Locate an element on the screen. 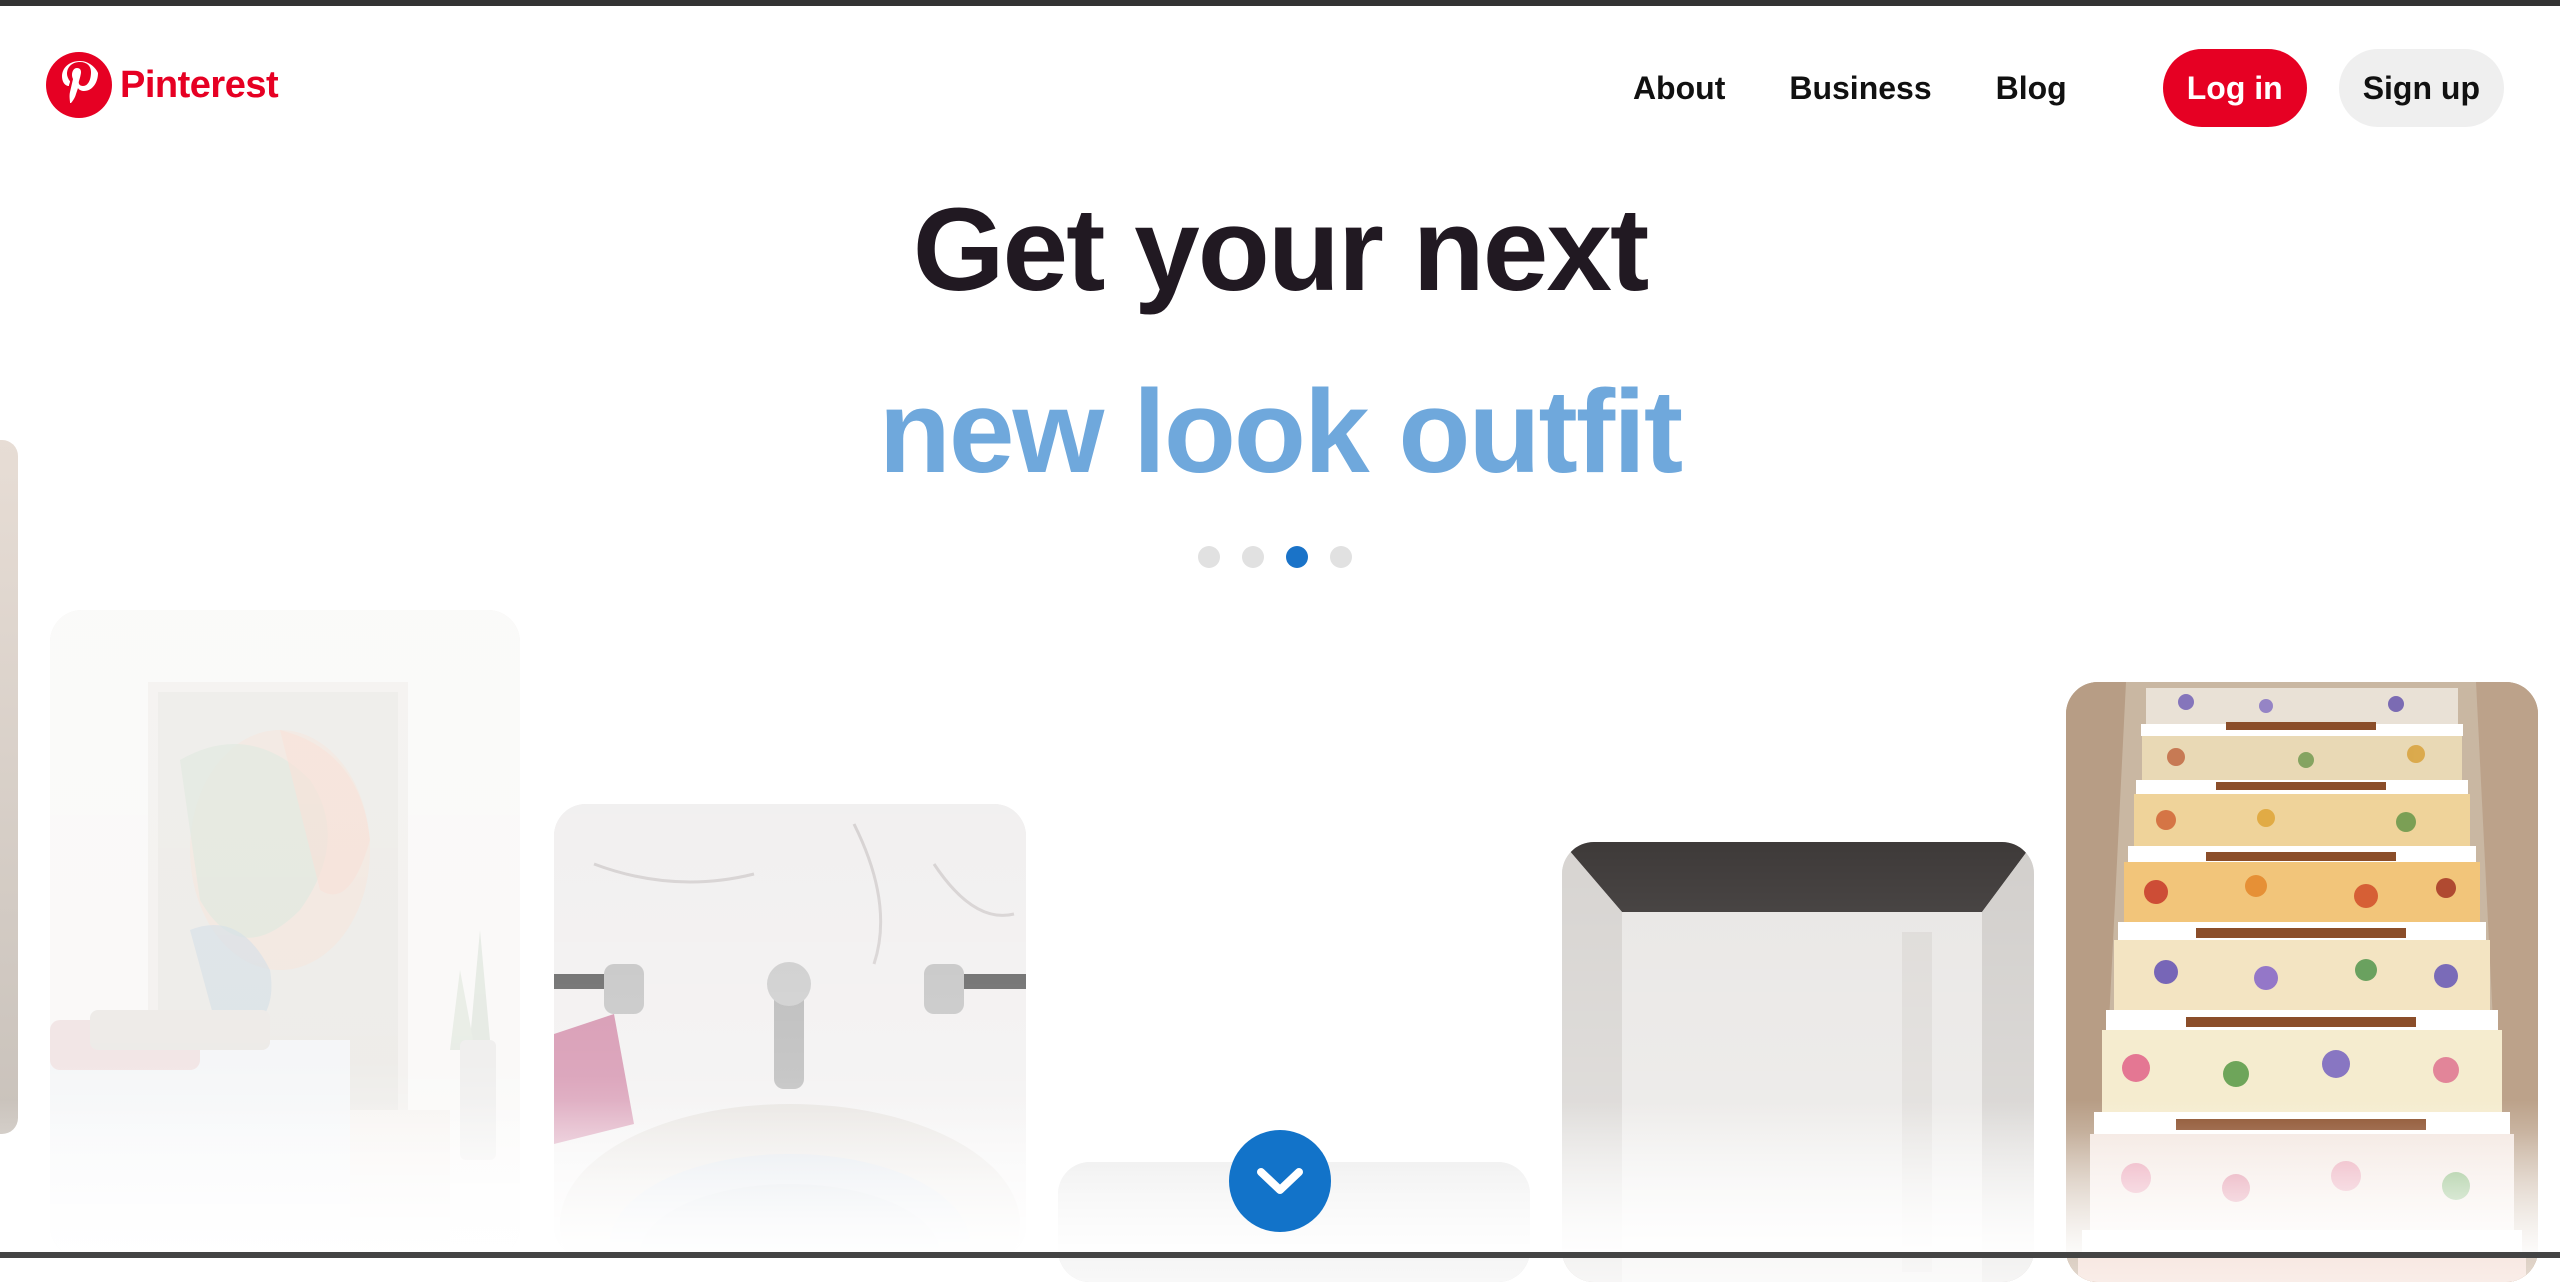 This screenshot has width=2560, height=1282. pinterest-logo: Pinterest is located at coordinates (162, 85).